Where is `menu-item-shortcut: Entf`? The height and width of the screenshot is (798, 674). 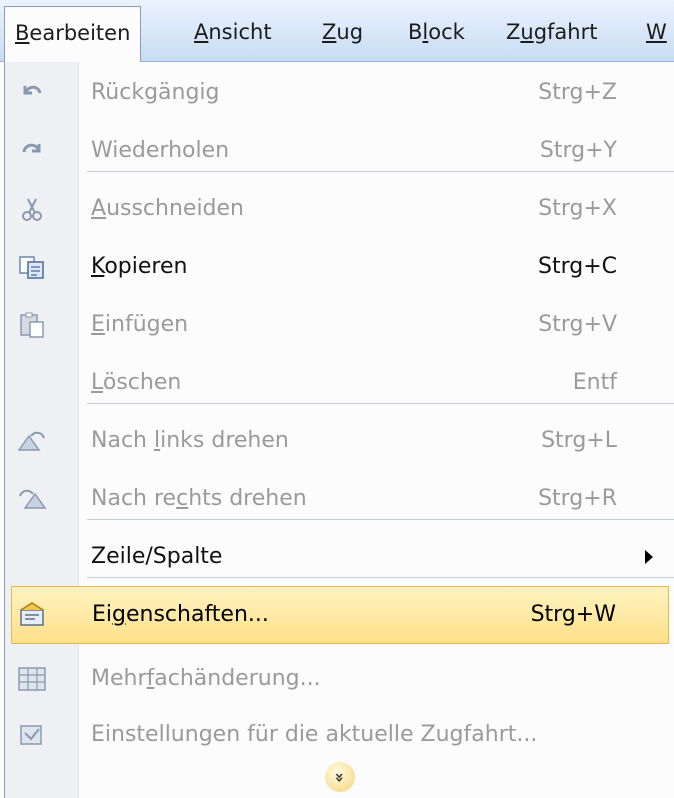
menu-item-shortcut: Entf is located at coordinates (594, 382).